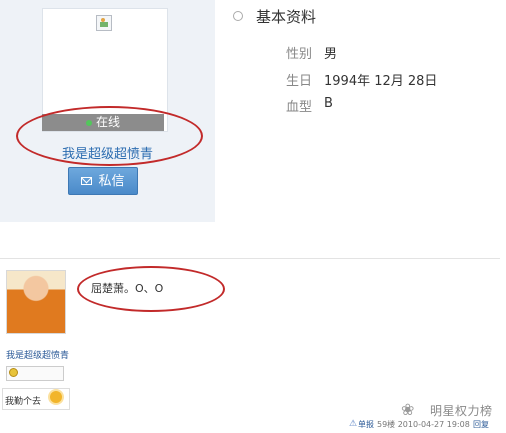  Describe the element at coordinates (461, 411) in the screenshot. I see `watermark-text: 明星权力榜` at that location.